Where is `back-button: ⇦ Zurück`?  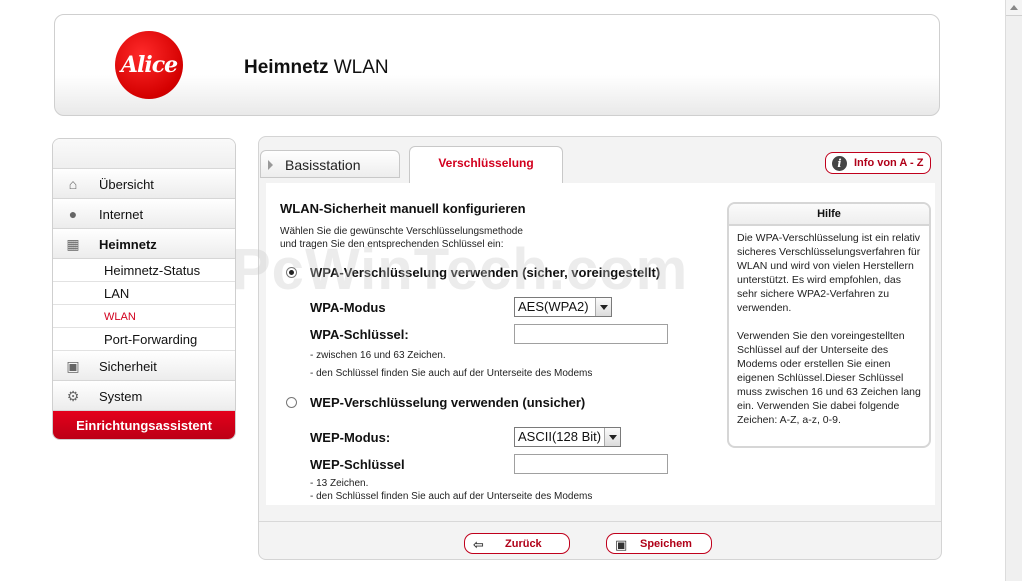
back-button: ⇦ Zurück is located at coordinates (517, 543).